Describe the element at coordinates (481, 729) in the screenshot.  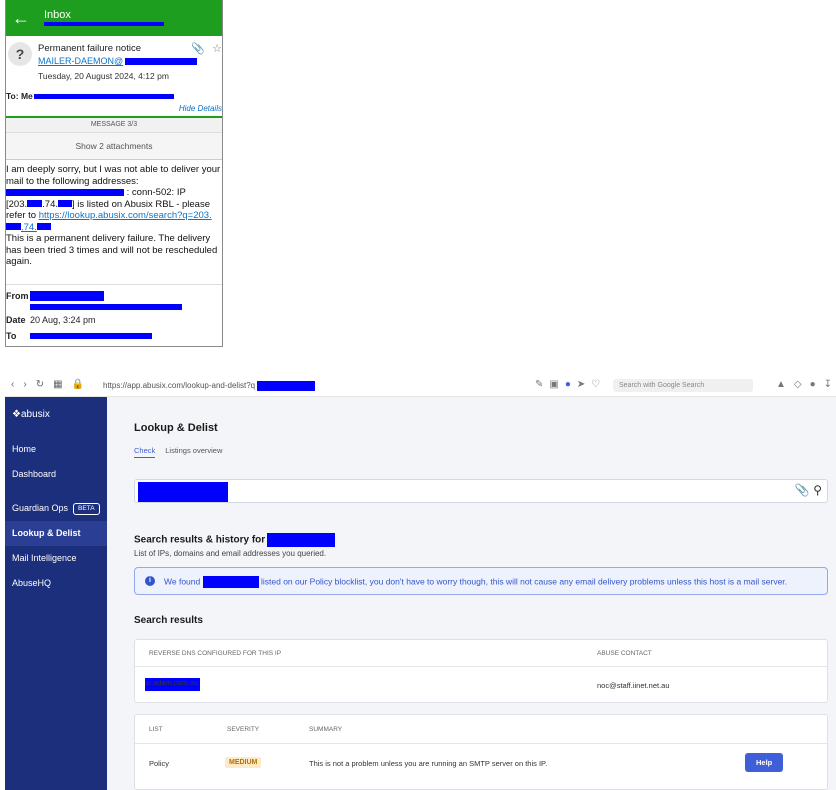
I see `table-header: LIST SEVERITY SUMMARY` at that location.